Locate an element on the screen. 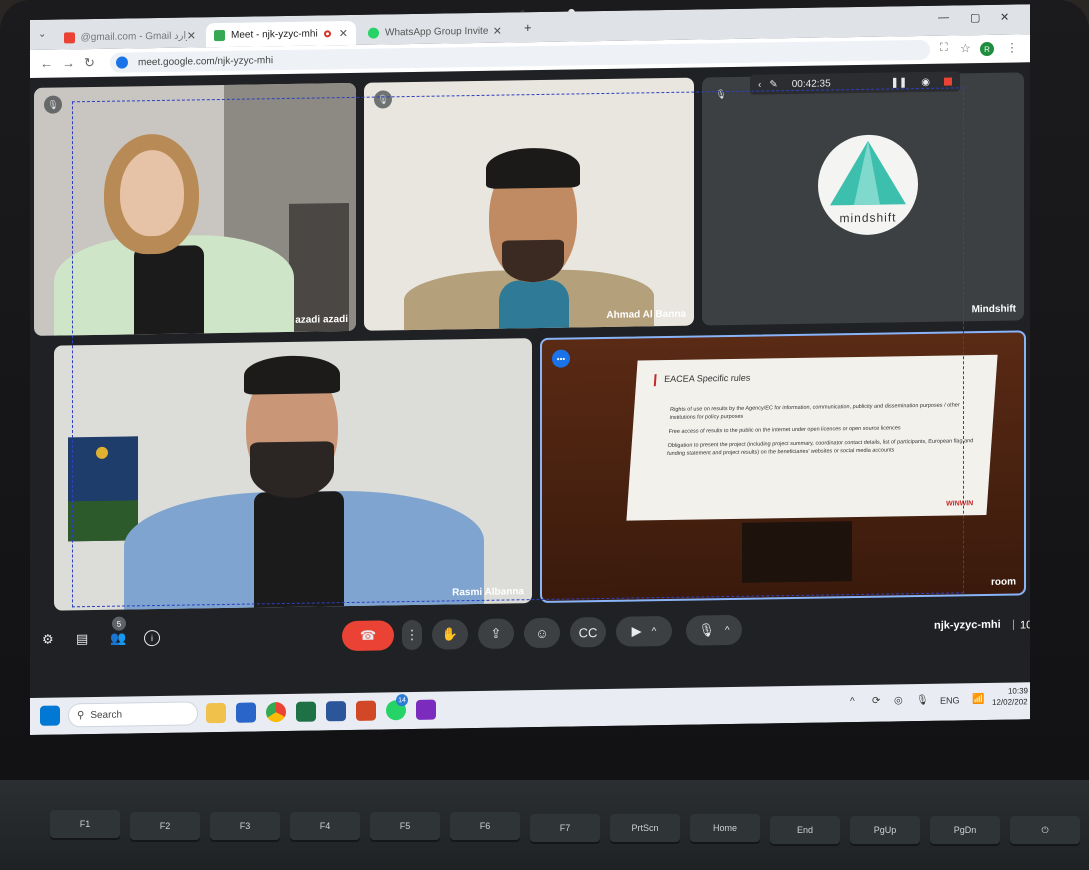 The width and height of the screenshot is (1089, 870). recording-dot-icon is located at coordinates (327, 33).